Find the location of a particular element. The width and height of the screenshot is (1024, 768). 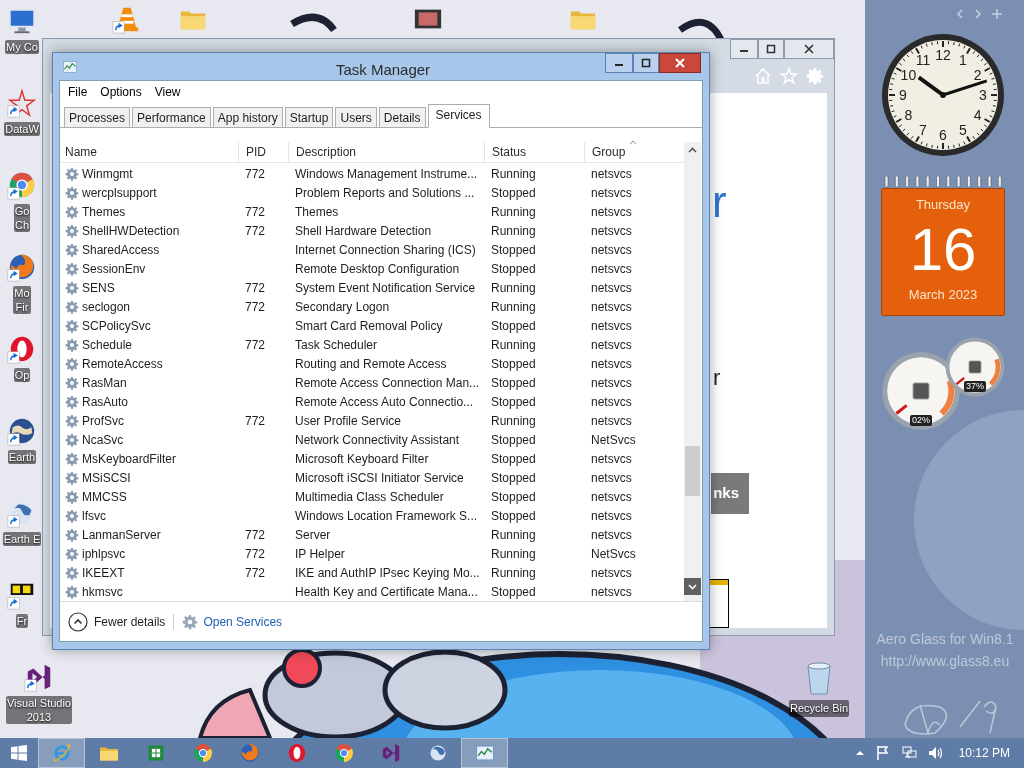

tab: Services is located at coordinates (458, 116).